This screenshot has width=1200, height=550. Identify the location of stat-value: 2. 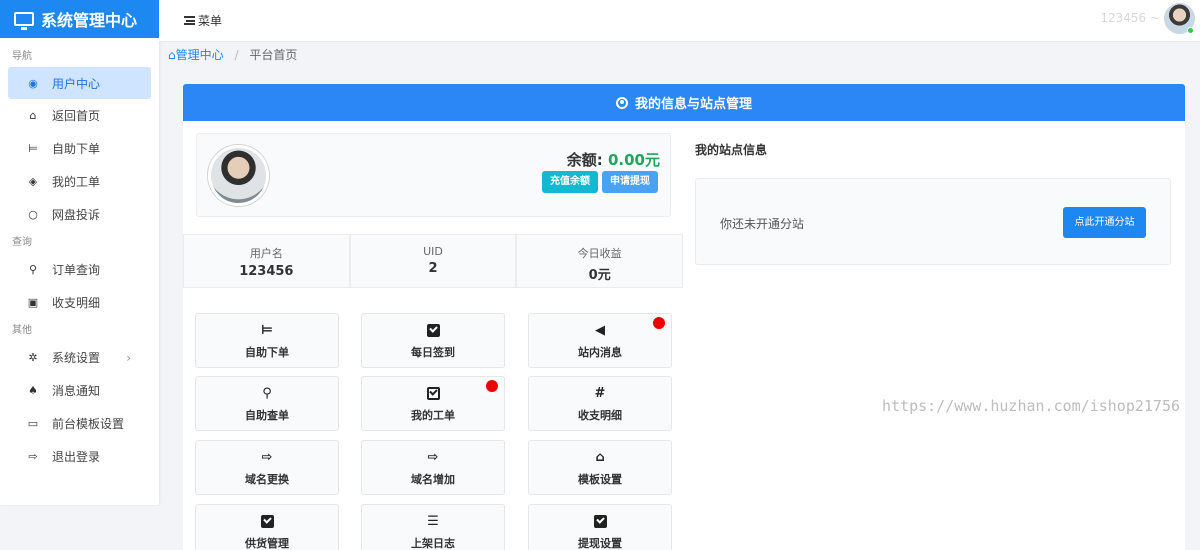
(433, 268).